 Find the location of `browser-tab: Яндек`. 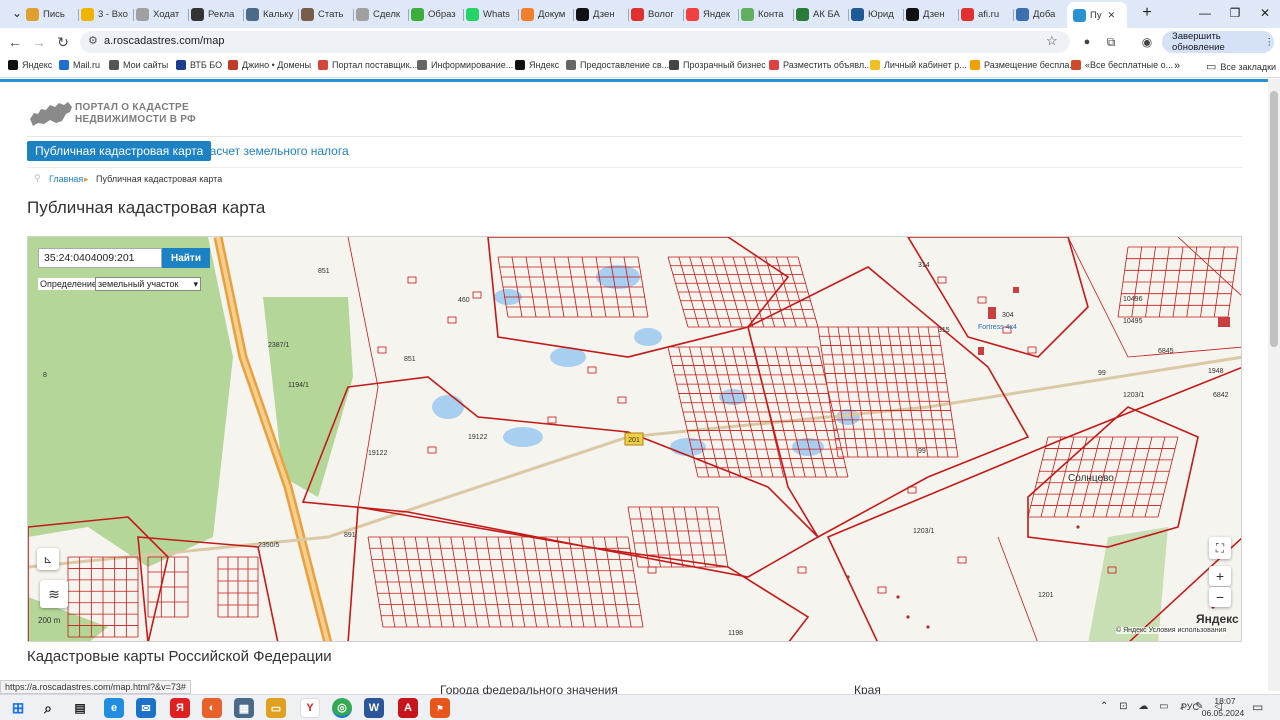

browser-tab: Яндек is located at coordinates (711, 14).